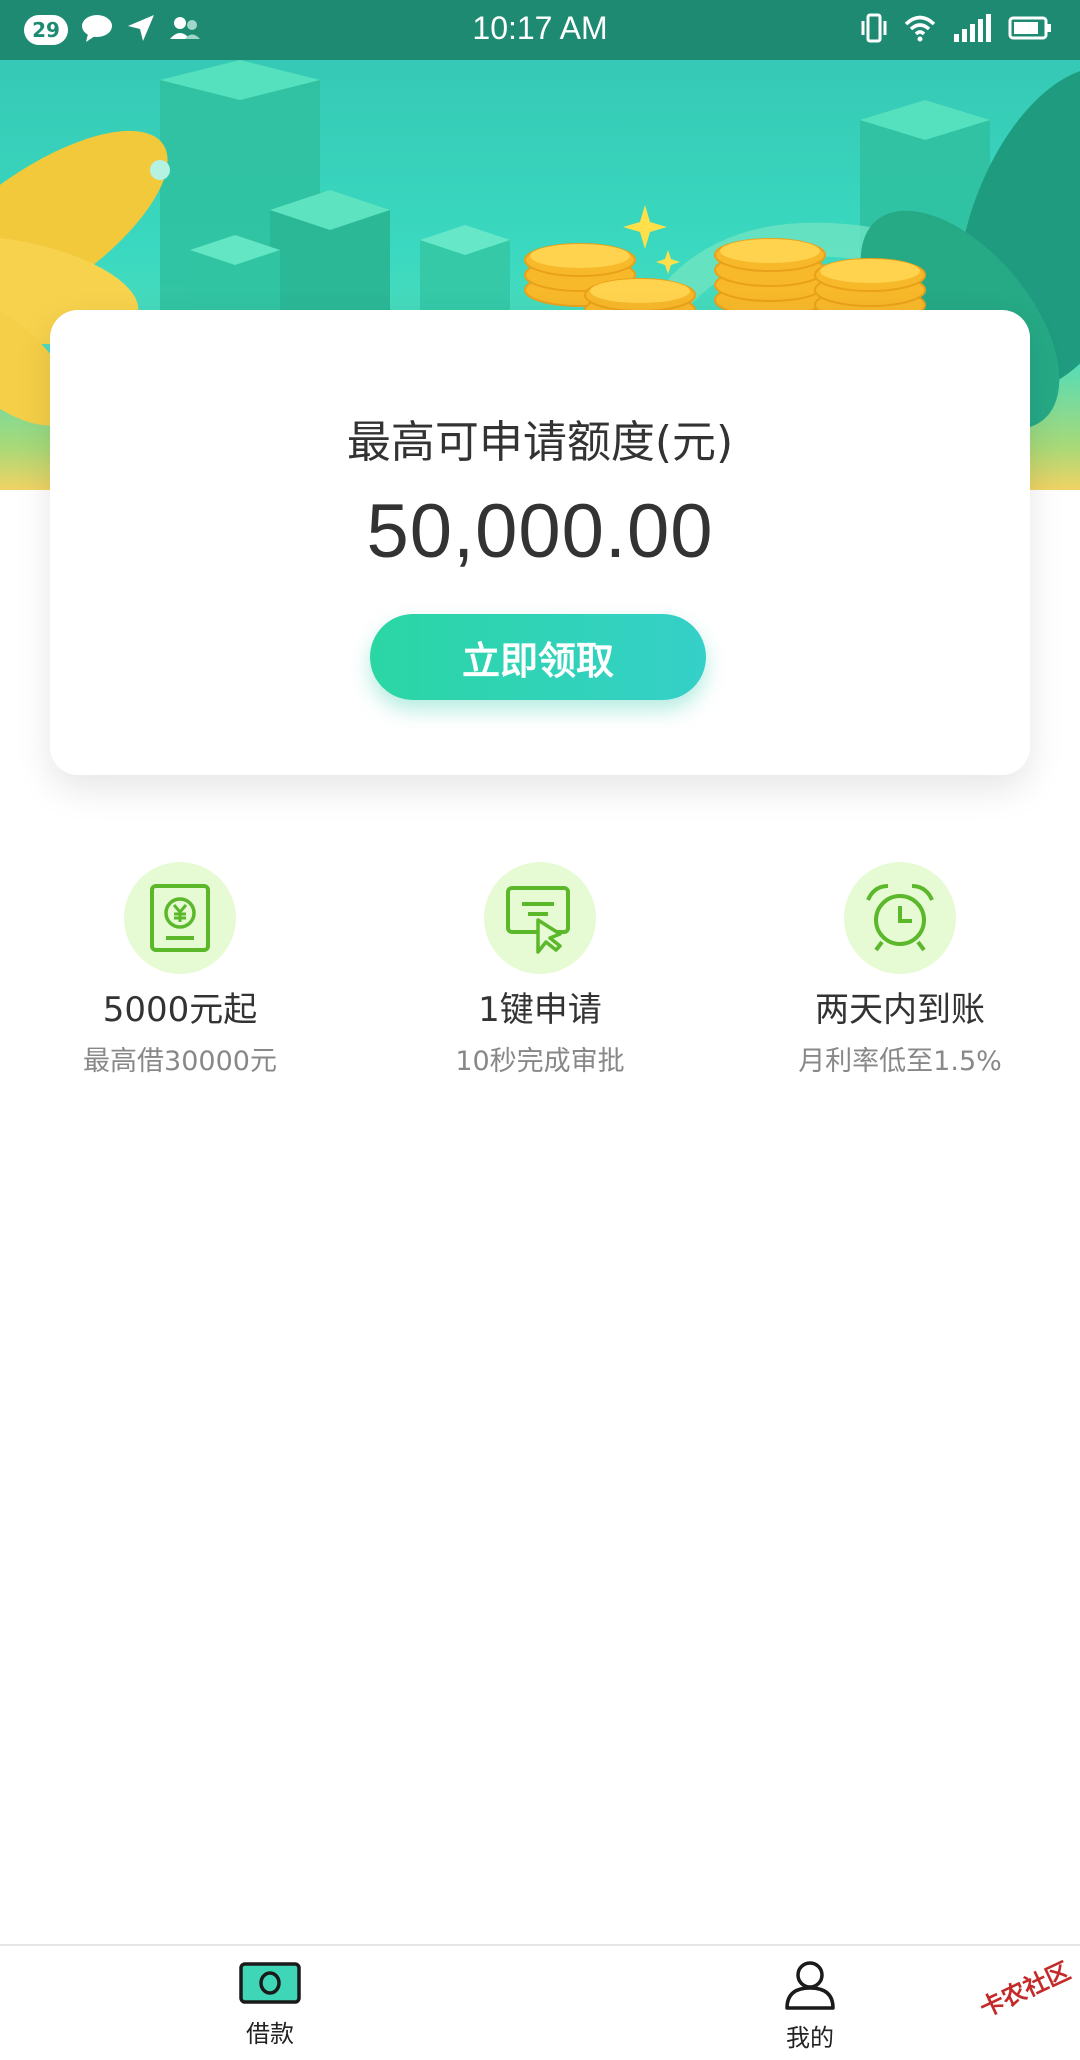 The height and width of the screenshot is (2060, 1080). Describe the element at coordinates (540, 30) in the screenshot. I see `status-bar: 29 10:17 AM` at that location.